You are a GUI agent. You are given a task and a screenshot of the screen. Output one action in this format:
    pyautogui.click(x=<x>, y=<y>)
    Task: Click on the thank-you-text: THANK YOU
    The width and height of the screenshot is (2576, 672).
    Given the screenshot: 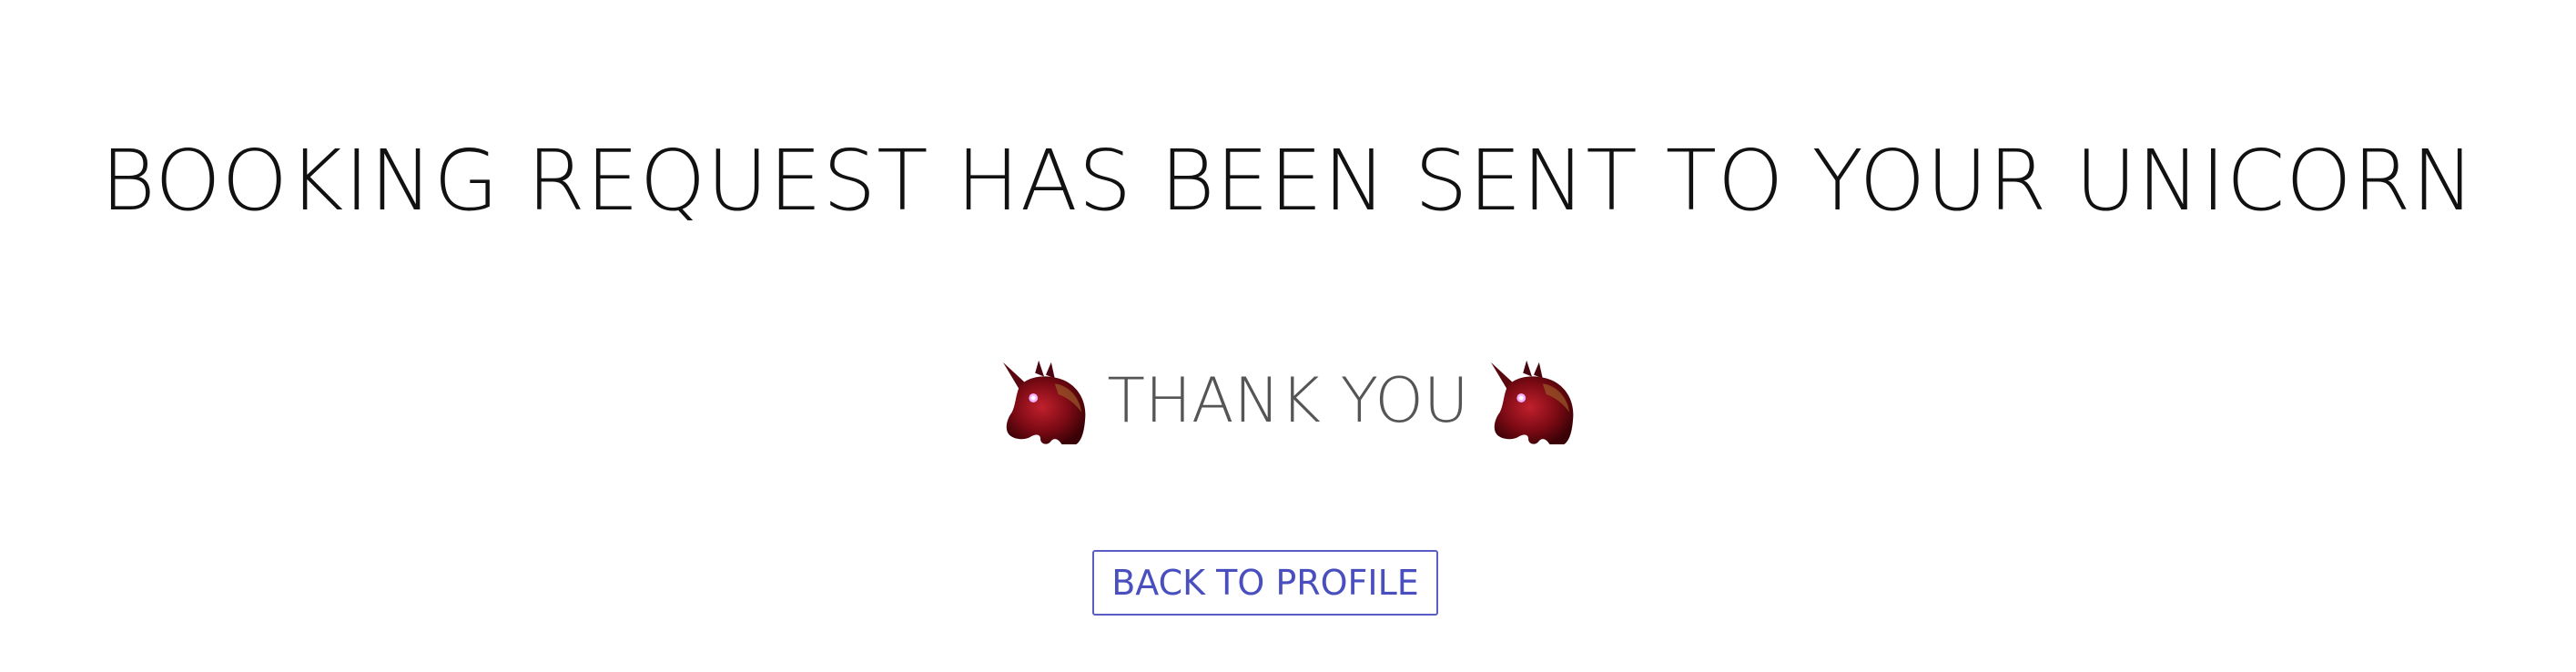 What is the action you would take?
    pyautogui.click(x=1288, y=401)
    